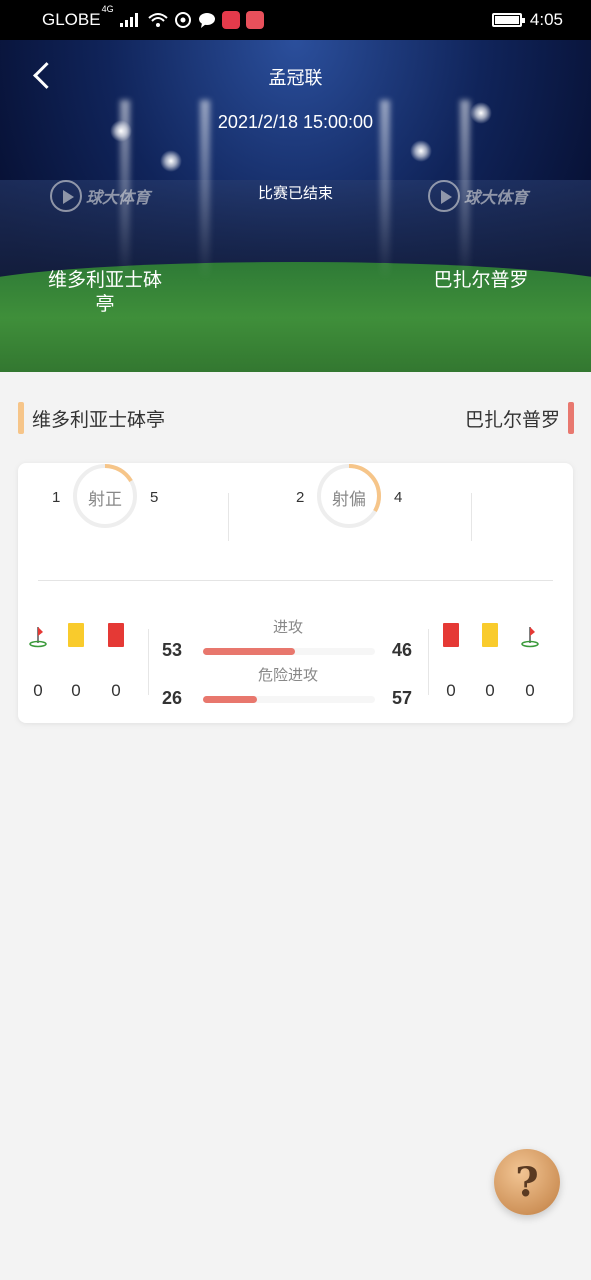  Describe the element at coordinates (99, 419) in the screenshot. I see `home-team-label: 维多利亚士砵亭` at that location.